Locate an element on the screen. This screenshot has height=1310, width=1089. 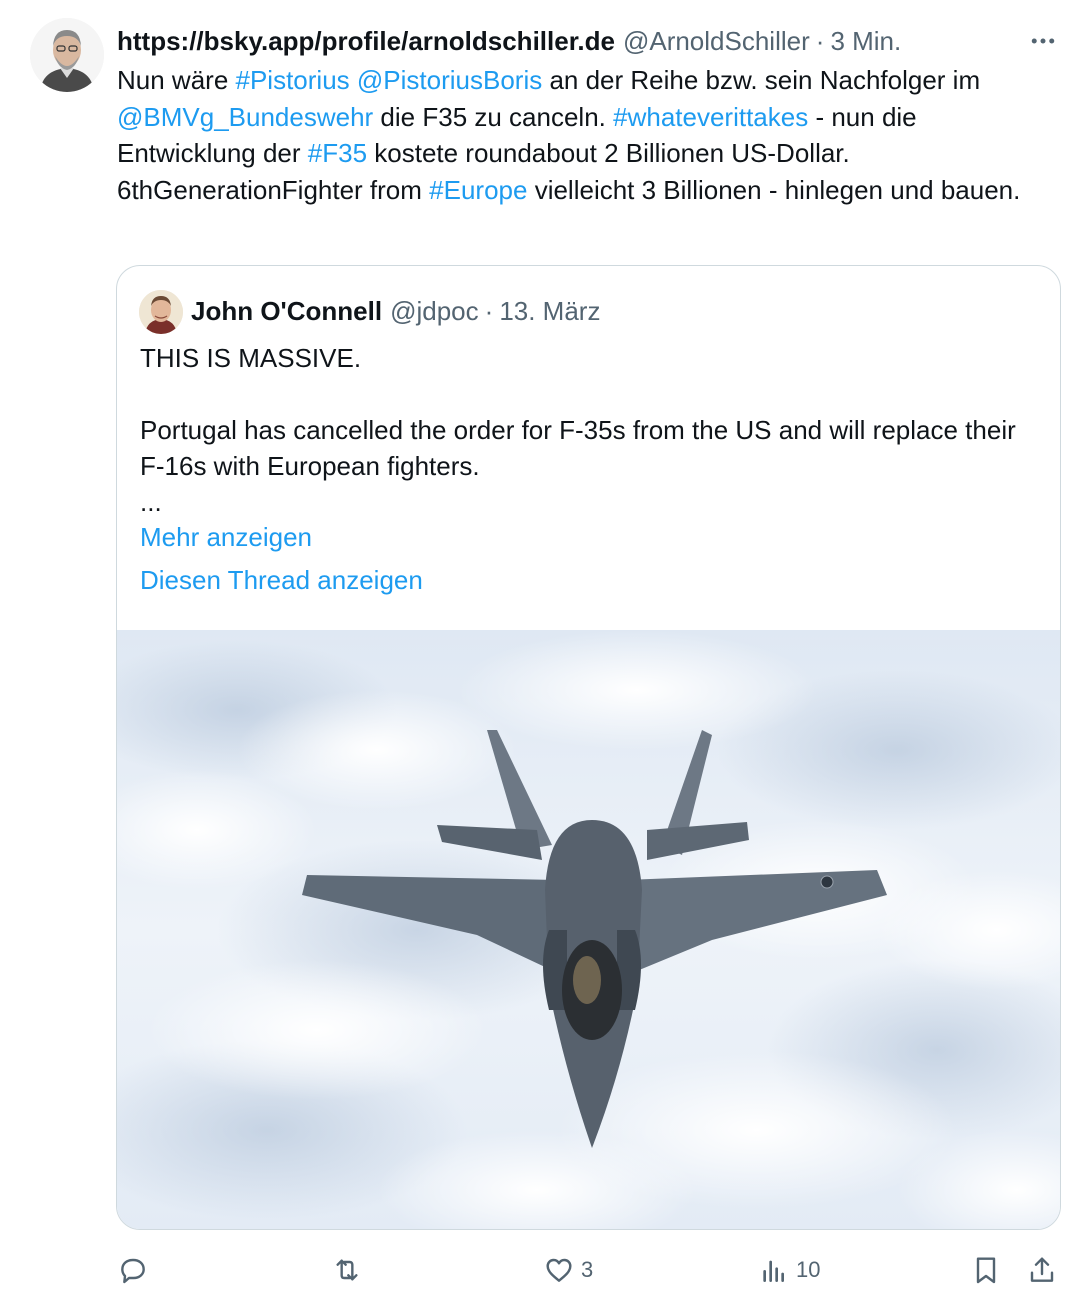
author-avatar is located at coordinates (67, 55).